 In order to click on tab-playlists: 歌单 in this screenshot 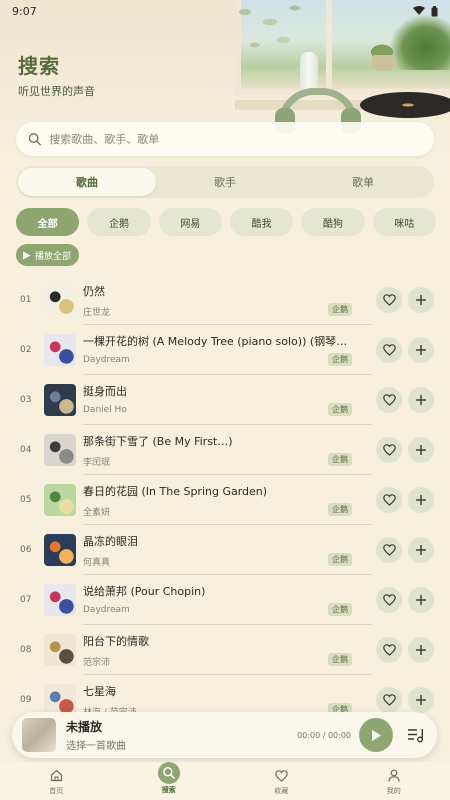, I will do `click(363, 182)`.